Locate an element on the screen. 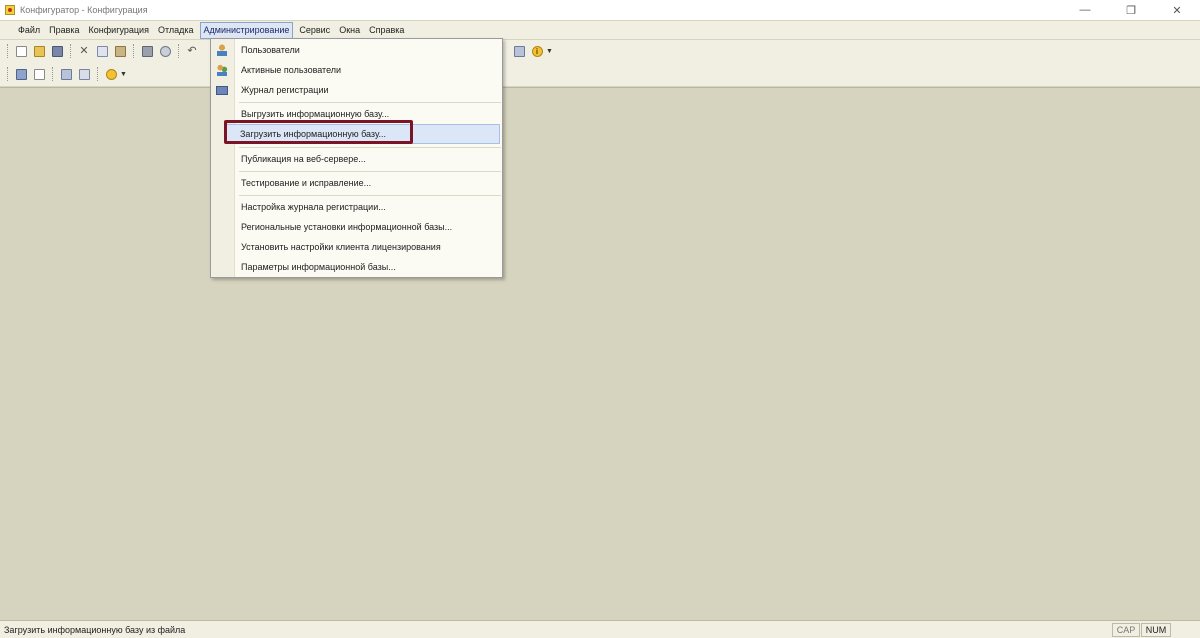 The width and height of the screenshot is (1200, 638). window-list-button is located at coordinates (84, 74).